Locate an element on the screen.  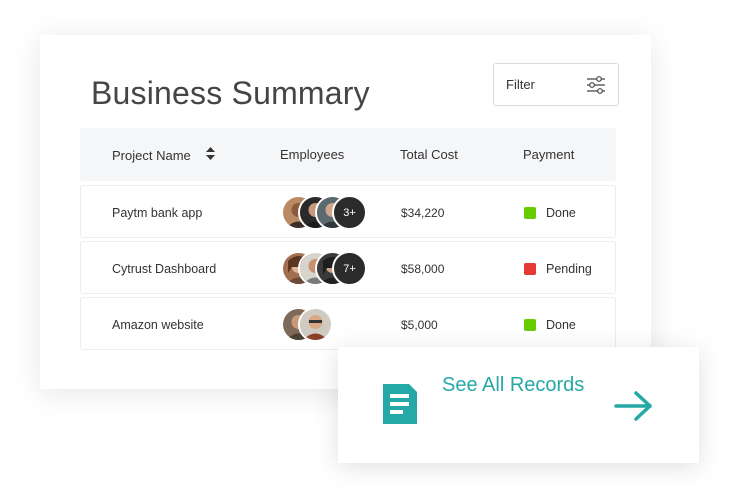
page-title: Business Summary is located at coordinates (230, 93).